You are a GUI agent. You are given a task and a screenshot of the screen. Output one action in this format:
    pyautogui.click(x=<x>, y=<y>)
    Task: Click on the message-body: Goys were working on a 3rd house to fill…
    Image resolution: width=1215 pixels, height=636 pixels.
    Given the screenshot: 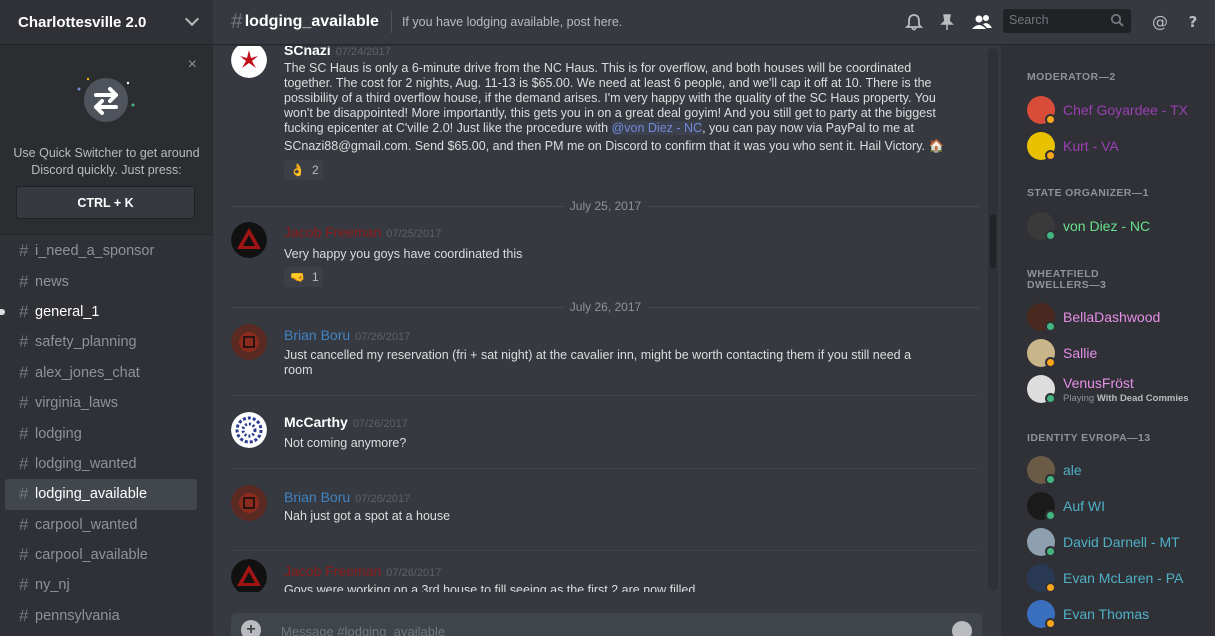 What is the action you would take?
    pyautogui.click(x=491, y=587)
    